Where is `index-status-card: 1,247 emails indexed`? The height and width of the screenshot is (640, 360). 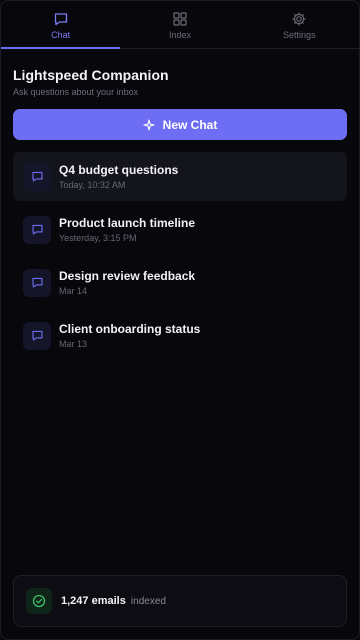 index-status-card: 1,247 emails indexed is located at coordinates (180, 601).